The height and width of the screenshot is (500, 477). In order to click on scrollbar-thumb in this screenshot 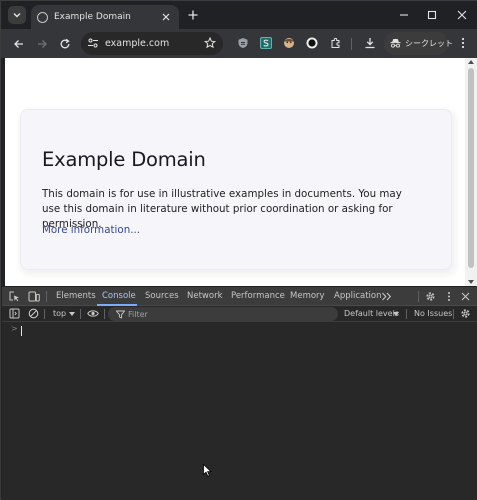, I will do `click(471, 168)`.